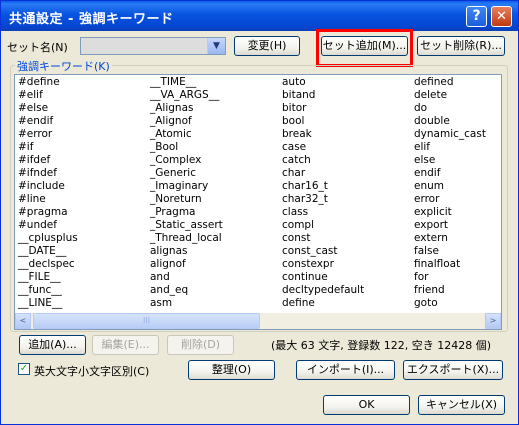  I want to click on list-item: and_eq, so click(186, 290).